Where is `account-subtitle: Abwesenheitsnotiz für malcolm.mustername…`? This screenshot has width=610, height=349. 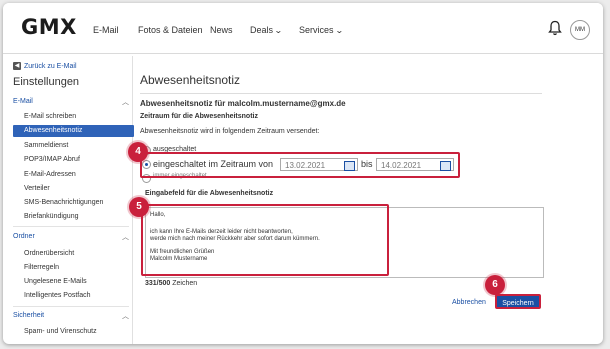
account-subtitle: Abwesenheitsnotiz für malcolm.mustername… is located at coordinates (243, 103).